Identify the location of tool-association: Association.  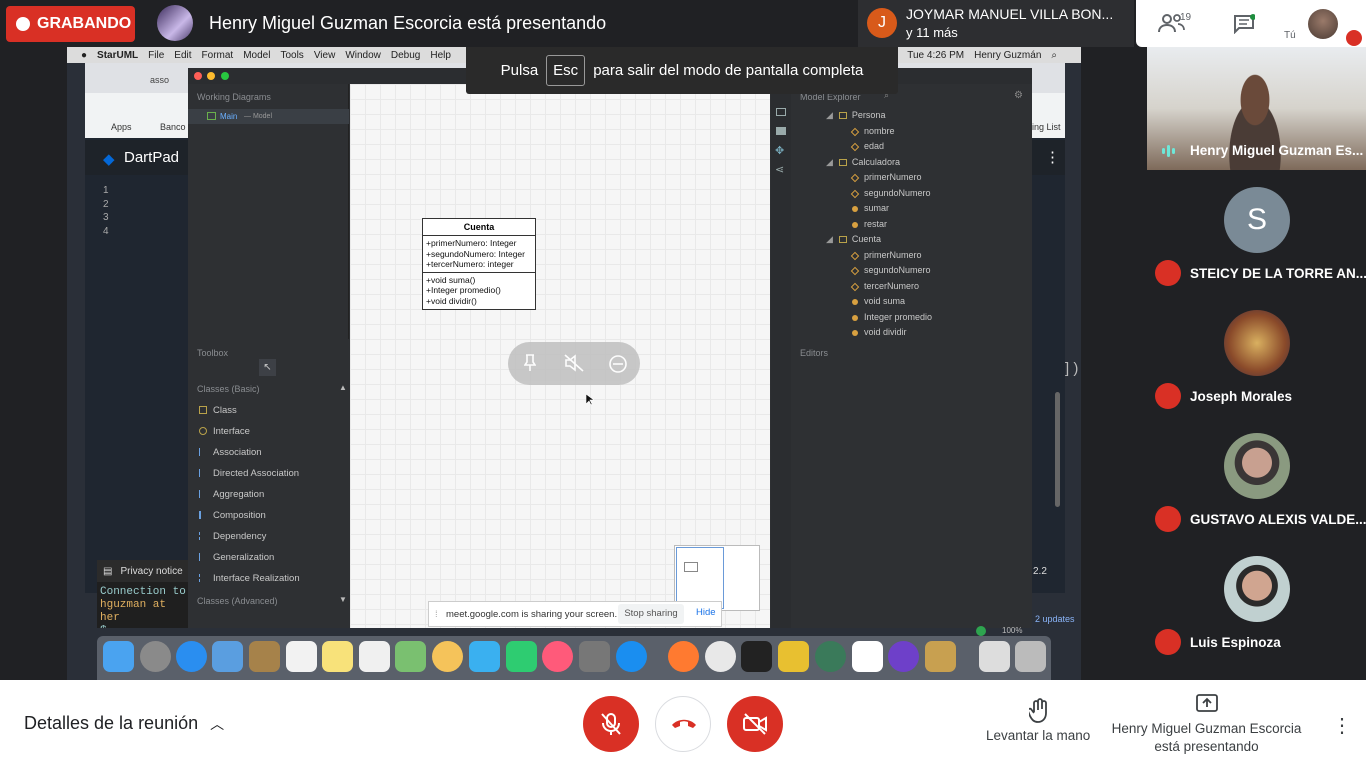
(230, 452).